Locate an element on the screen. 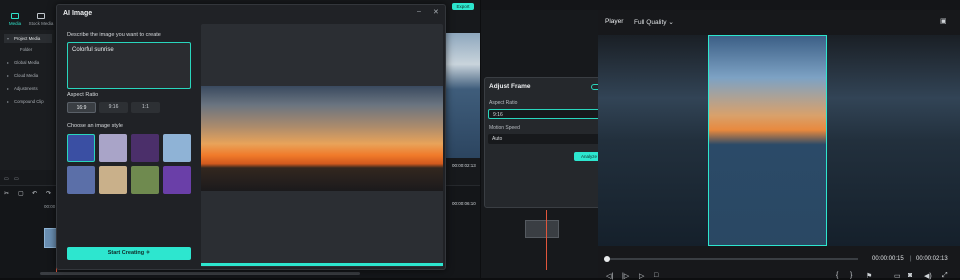  prev-frame-icon: ◁| is located at coordinates (609, 276).